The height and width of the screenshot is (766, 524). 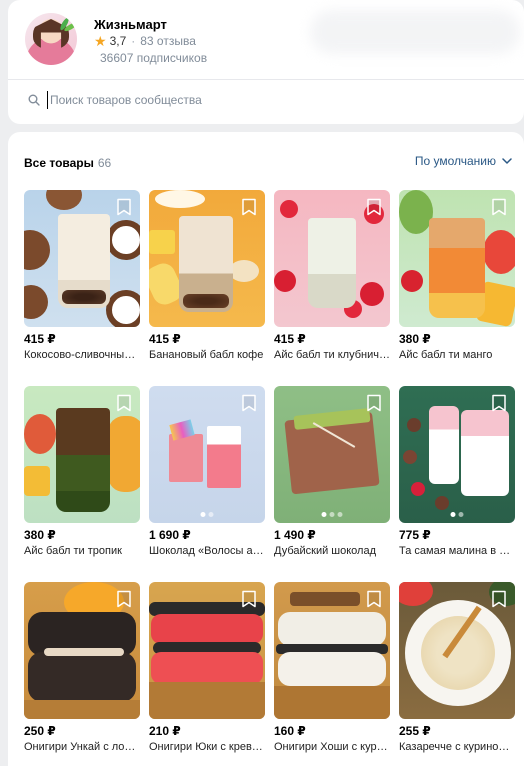 What do you see at coordinates (457, 355) in the screenshot?
I see `product-title: Айс бабл ти манго` at bounding box center [457, 355].